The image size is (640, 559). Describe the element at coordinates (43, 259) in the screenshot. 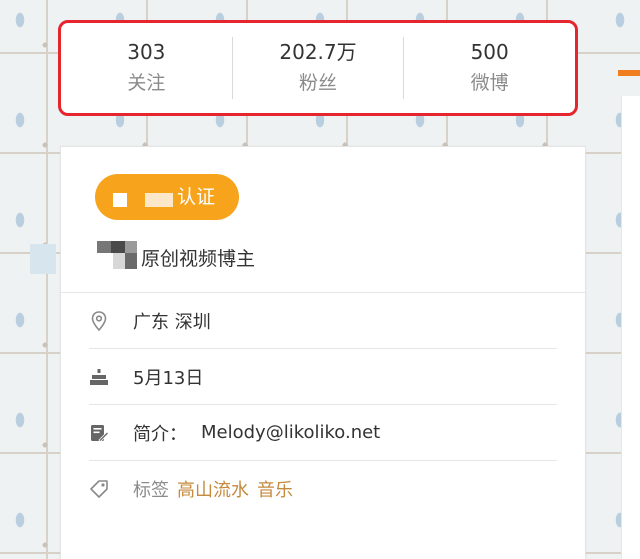

I see `background-blur-patch` at that location.